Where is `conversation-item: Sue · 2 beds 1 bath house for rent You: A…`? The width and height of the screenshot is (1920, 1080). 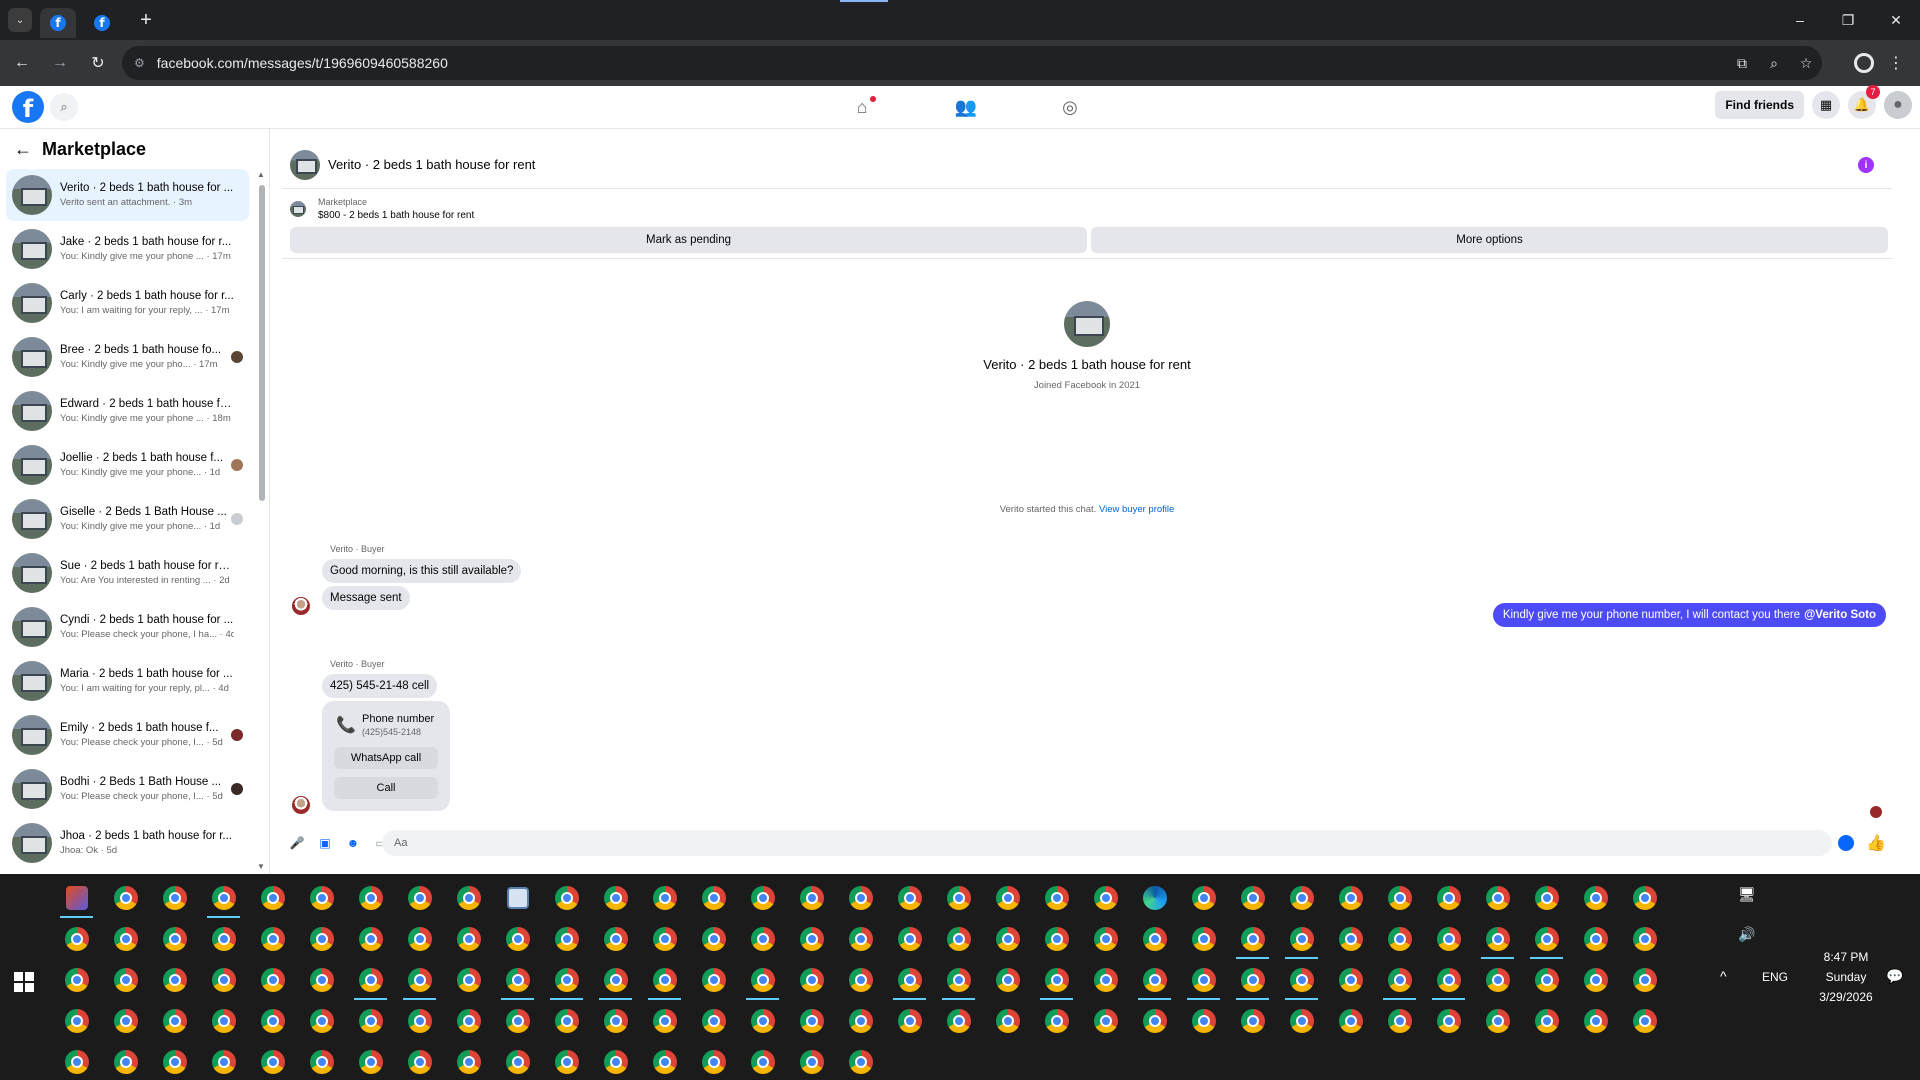 conversation-item: Sue · 2 beds 1 bath house for rent You: A… is located at coordinates (127, 573).